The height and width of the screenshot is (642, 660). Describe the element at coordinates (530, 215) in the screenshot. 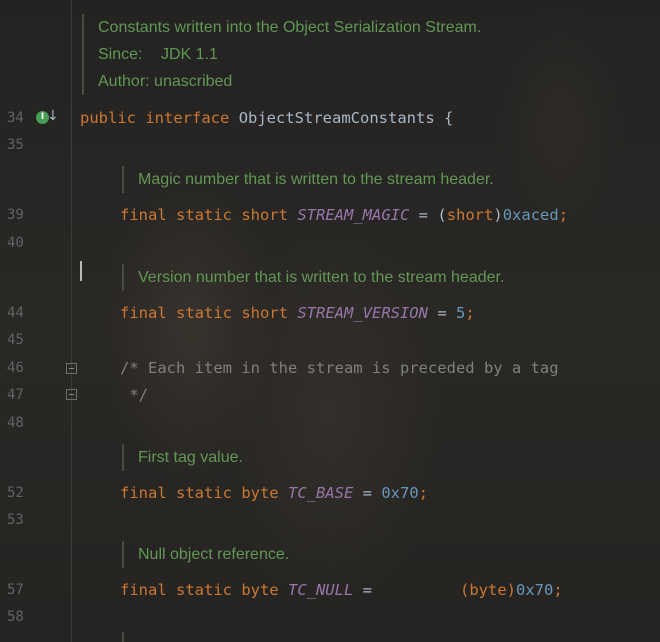

I see `numeric-value: 0xaced` at that location.